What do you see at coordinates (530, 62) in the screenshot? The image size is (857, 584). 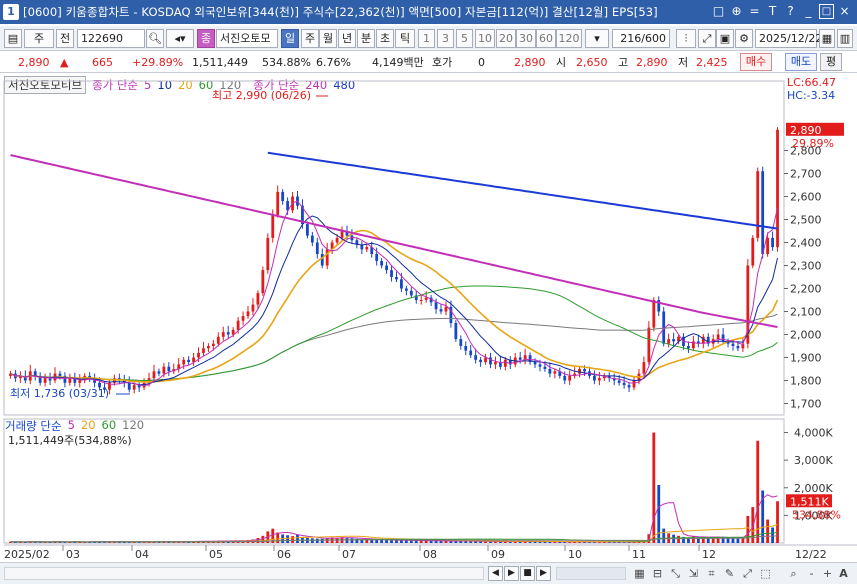 I see `hoga-price: 2,890` at bounding box center [530, 62].